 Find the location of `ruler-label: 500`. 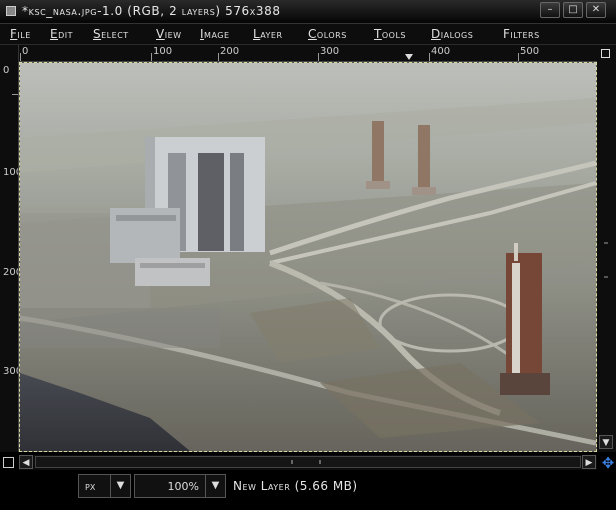

ruler-label: 500 is located at coordinates (530, 51).